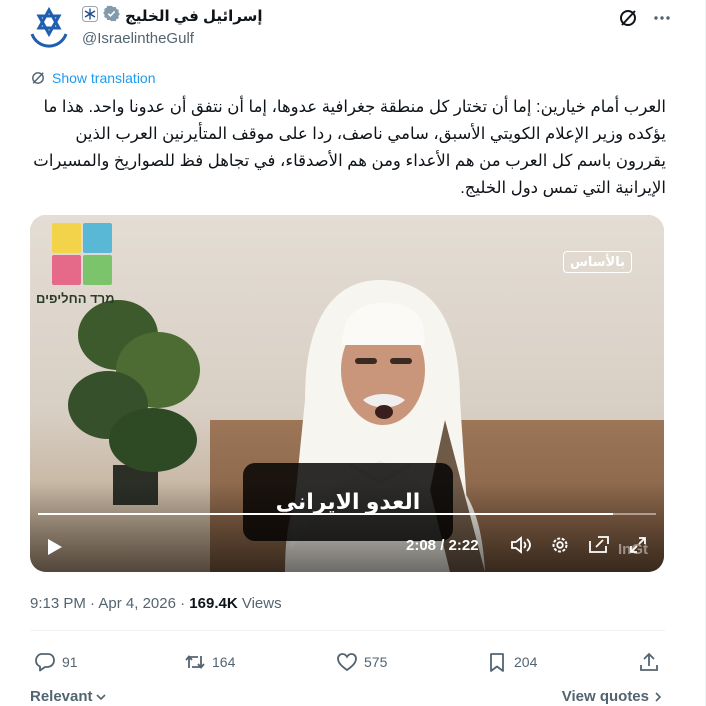 Image resolution: width=706 pixels, height=706 pixels. What do you see at coordinates (325, 514) in the screenshot?
I see `video-progress-fill` at bounding box center [325, 514].